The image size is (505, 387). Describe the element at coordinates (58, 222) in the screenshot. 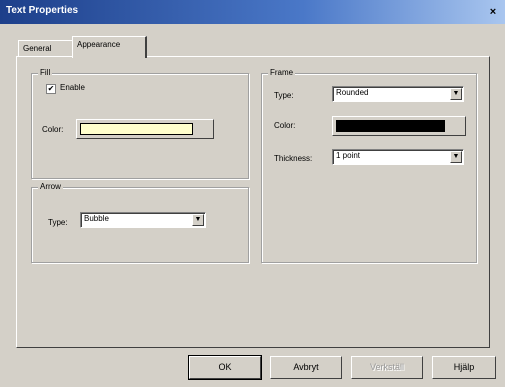

I see `arrow-type-label: Type:` at that location.